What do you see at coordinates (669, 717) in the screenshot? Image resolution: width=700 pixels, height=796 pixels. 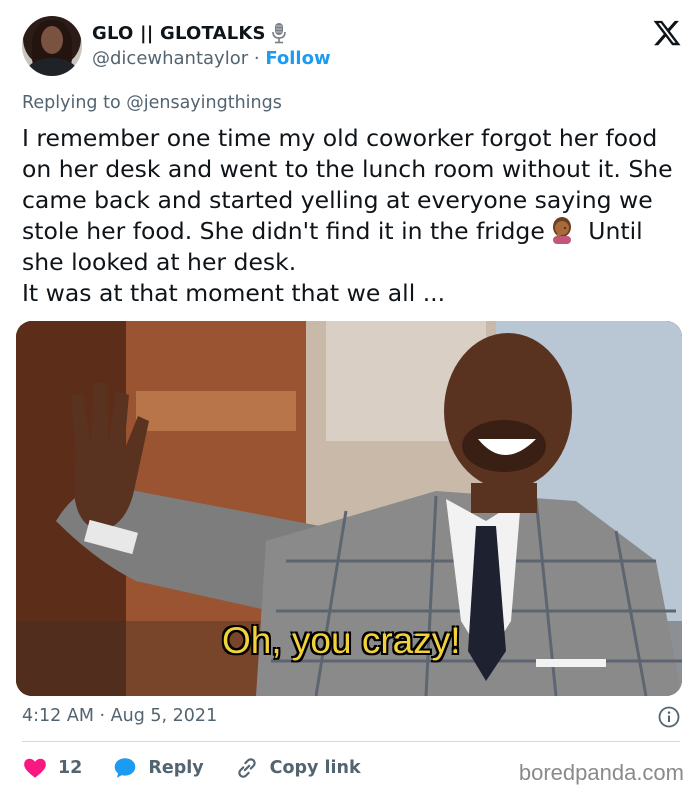 I see `info-icon` at bounding box center [669, 717].